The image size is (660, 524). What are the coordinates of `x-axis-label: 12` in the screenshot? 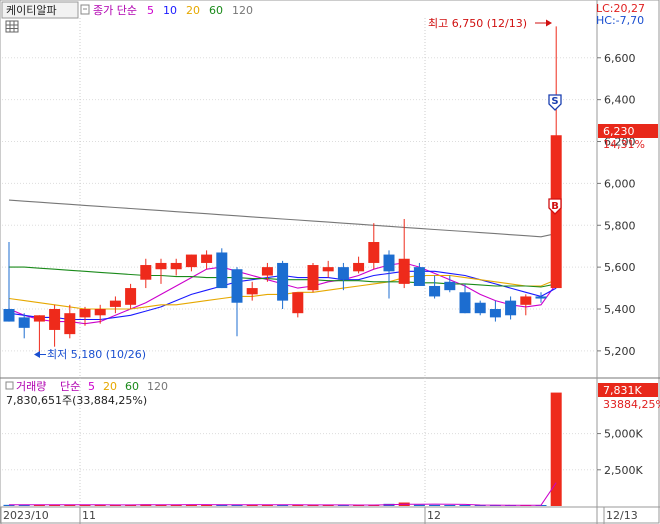 It's located at (434, 515).